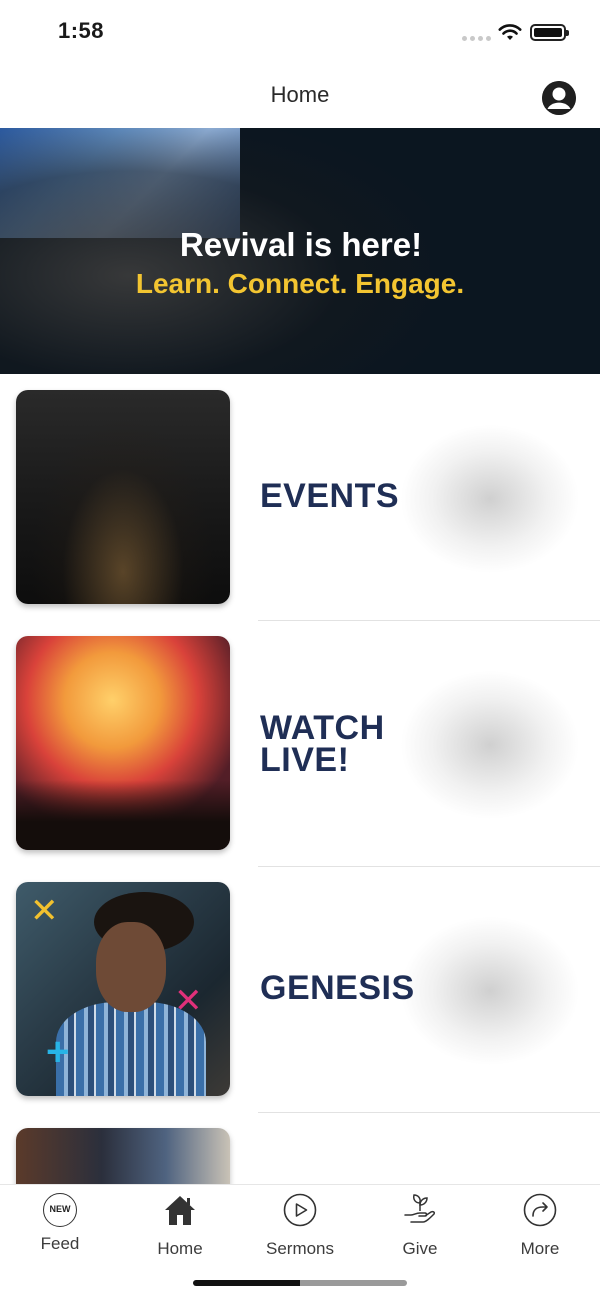 The height and width of the screenshot is (1299, 600). Describe the element at coordinates (123, 1156) in the screenshot. I see `fourth-tile-image` at that location.